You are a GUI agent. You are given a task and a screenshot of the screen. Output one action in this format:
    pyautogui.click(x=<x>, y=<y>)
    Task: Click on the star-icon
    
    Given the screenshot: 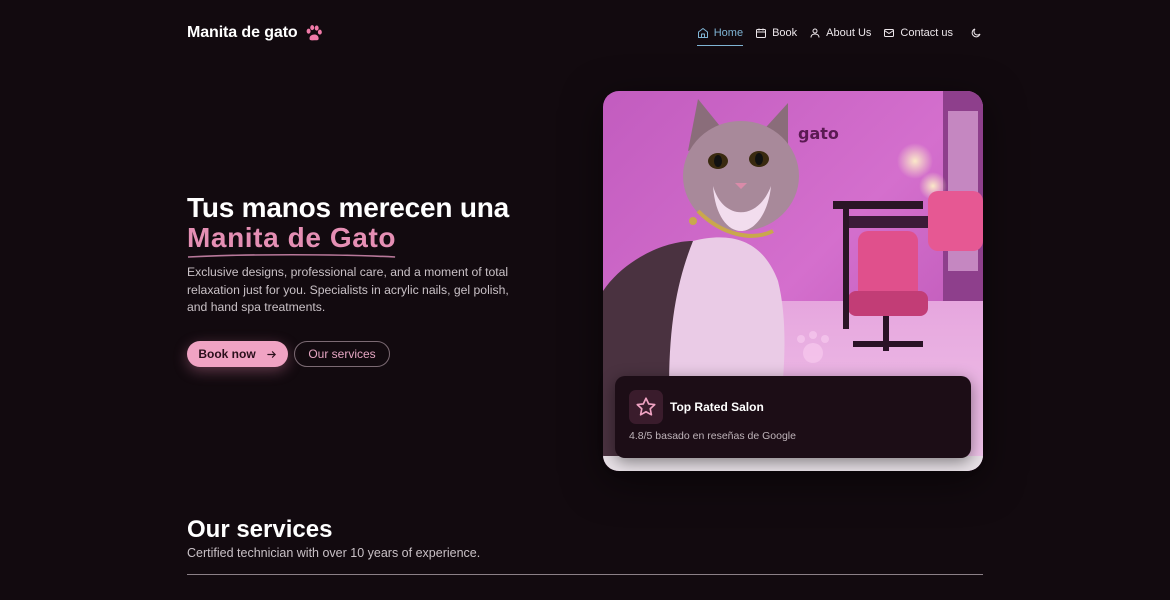 What is the action you would take?
    pyautogui.click(x=646, y=406)
    